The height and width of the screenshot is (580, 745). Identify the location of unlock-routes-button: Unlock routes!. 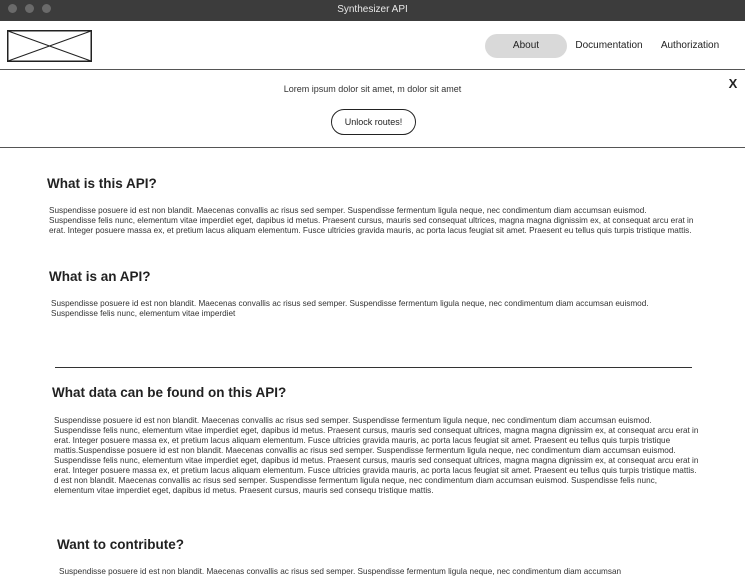
(373, 122).